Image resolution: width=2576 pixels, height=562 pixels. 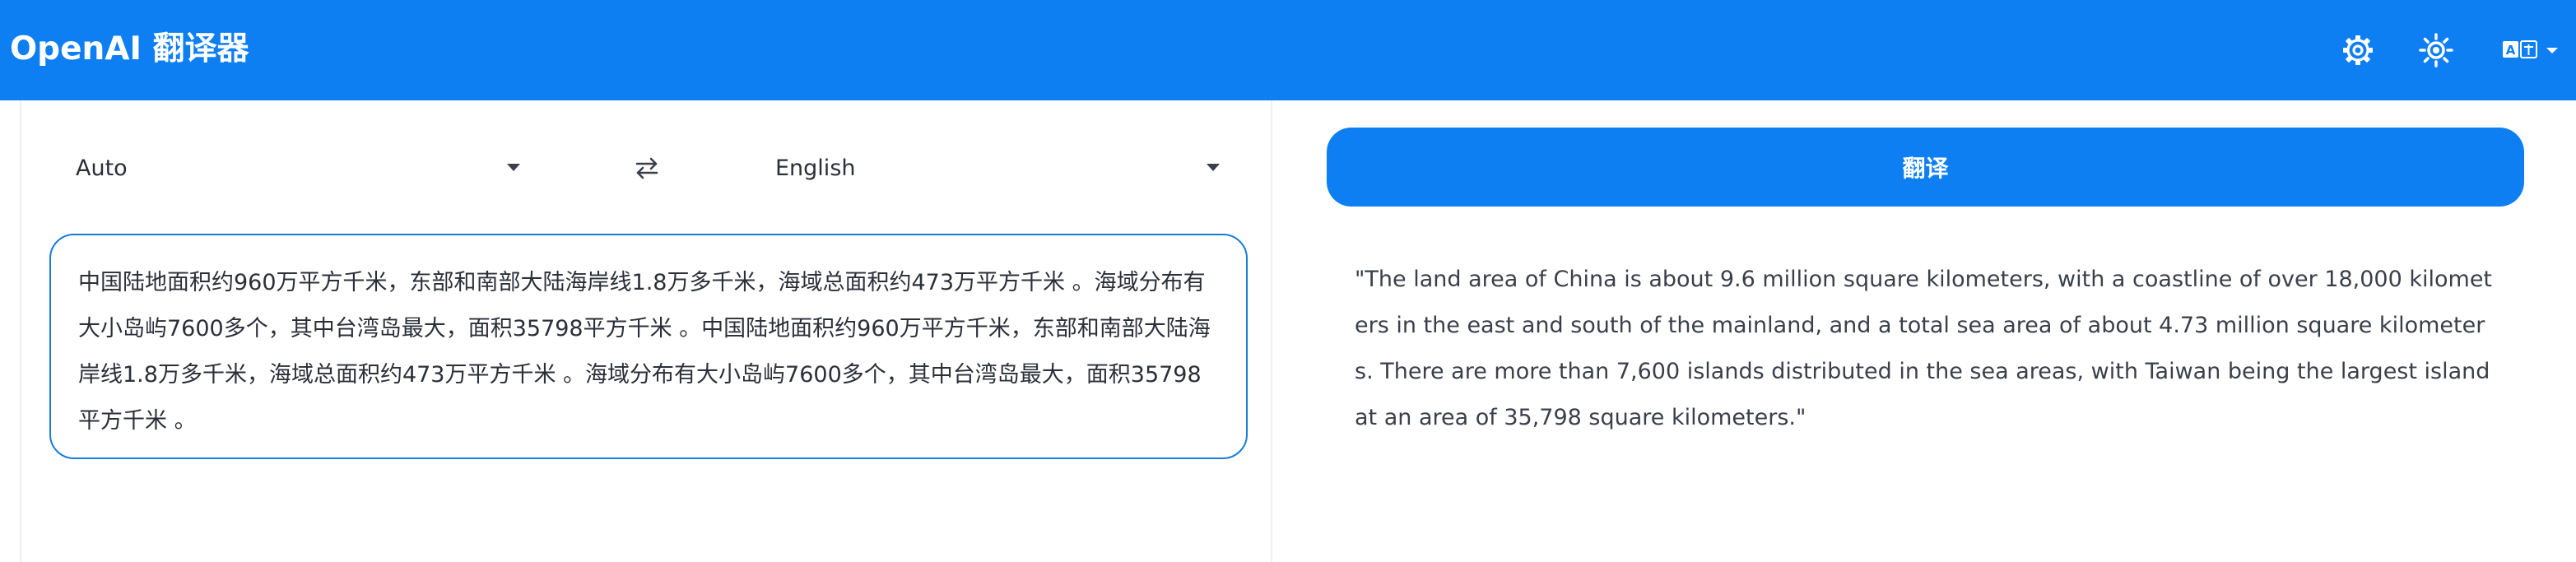 I want to click on svg-text: A, so click(x=2511, y=50).